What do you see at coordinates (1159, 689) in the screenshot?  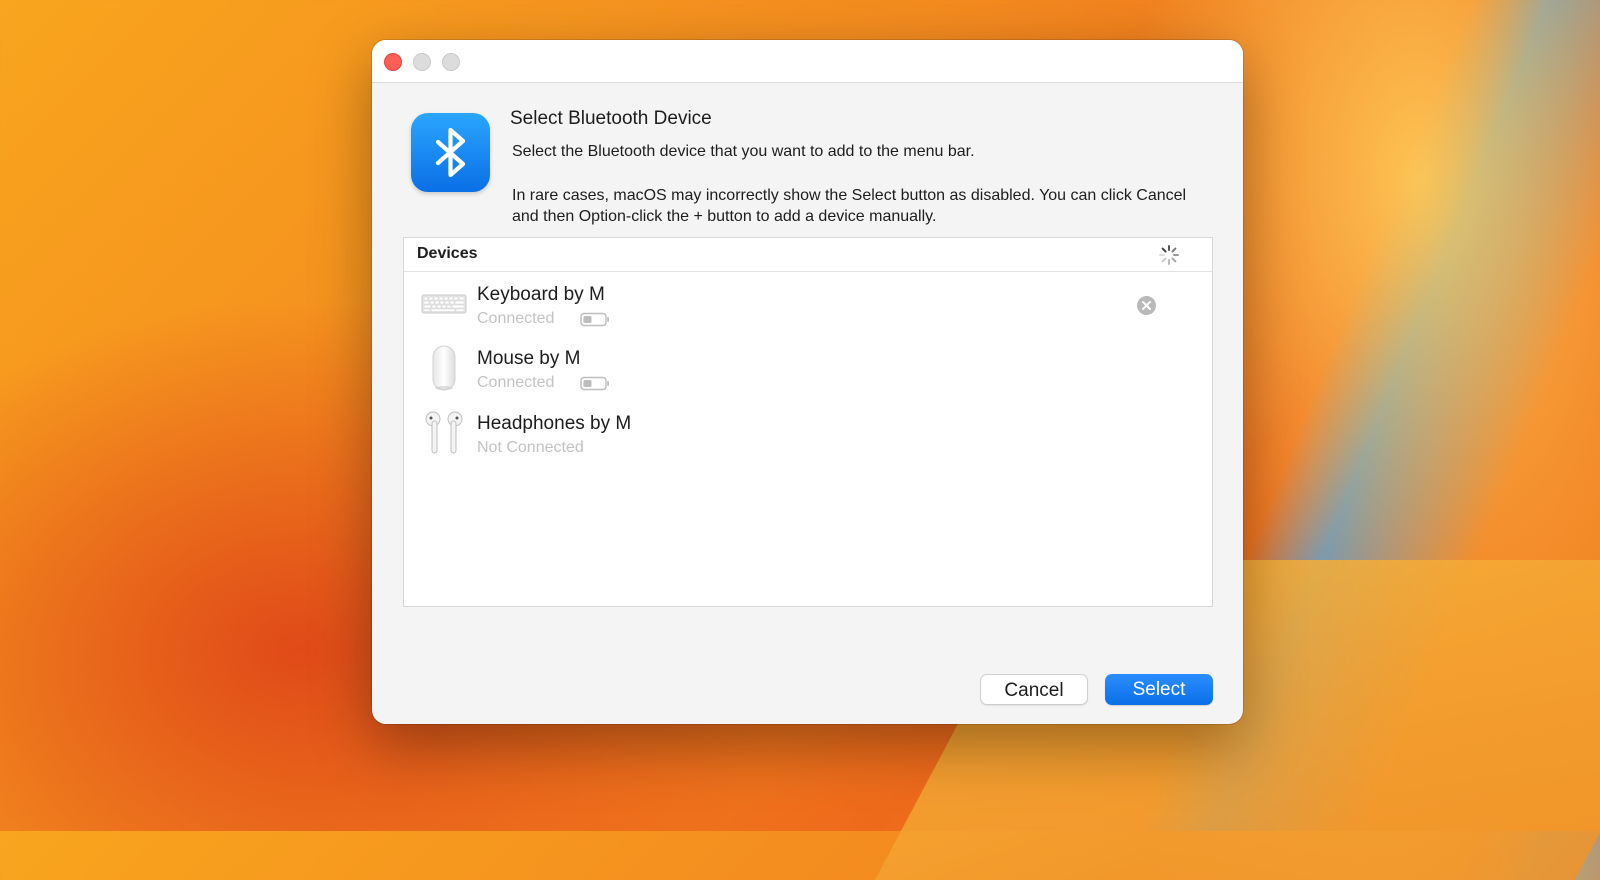 I see `select-button: Select` at bounding box center [1159, 689].